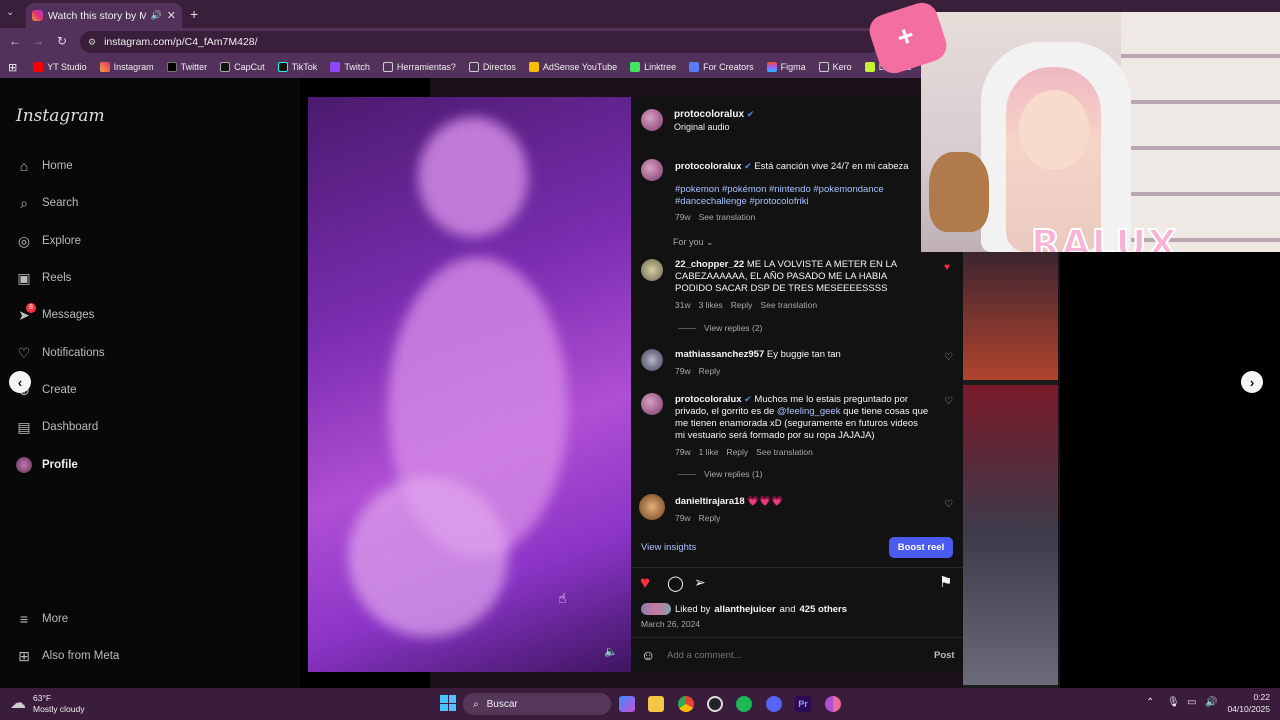  I want to click on chrome-profile-icon, so click(833, 704).